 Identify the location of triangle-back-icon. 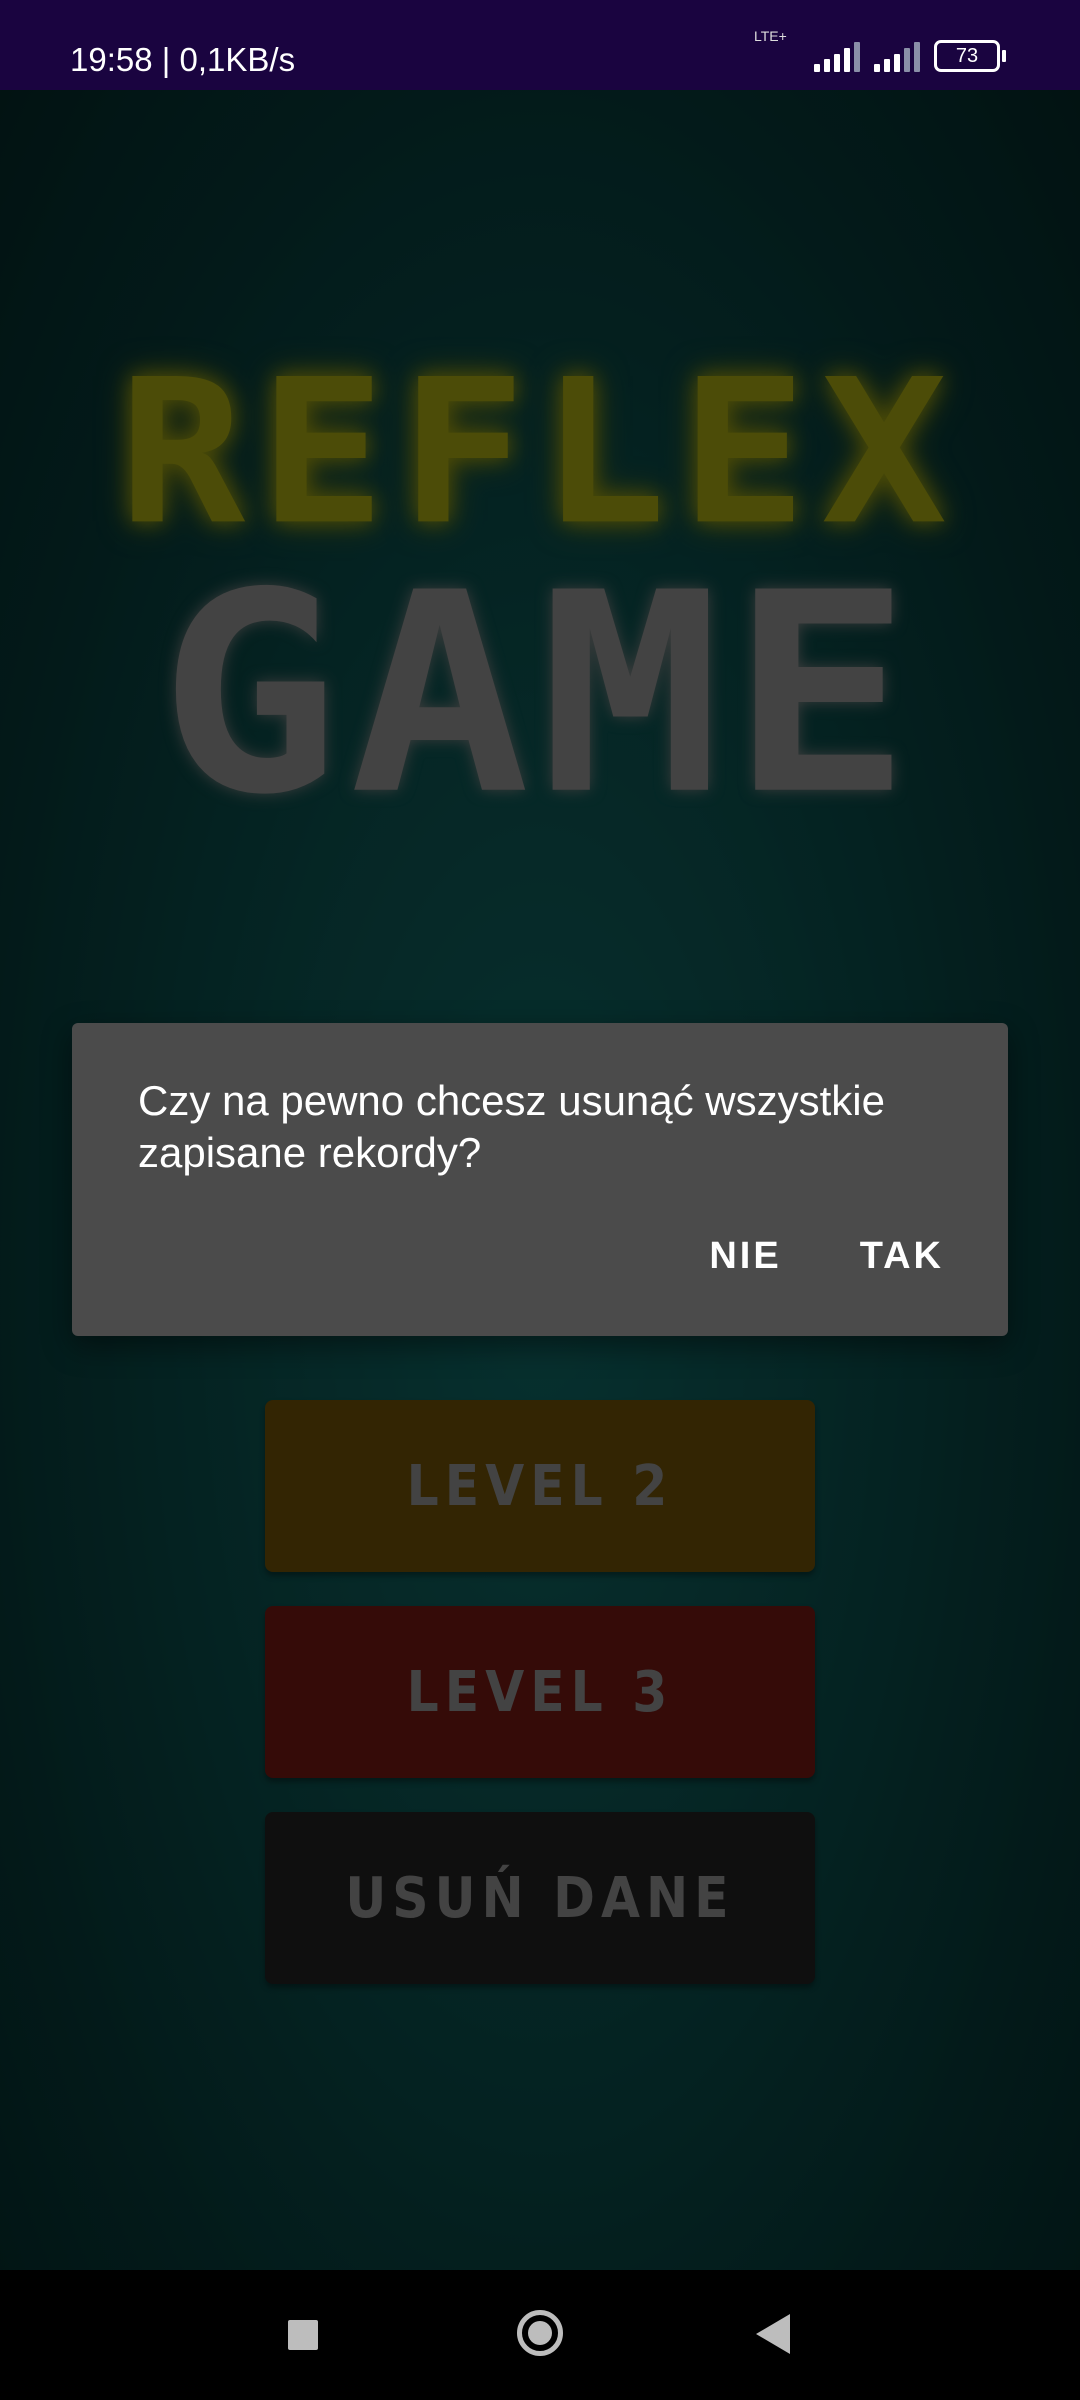
(773, 2334).